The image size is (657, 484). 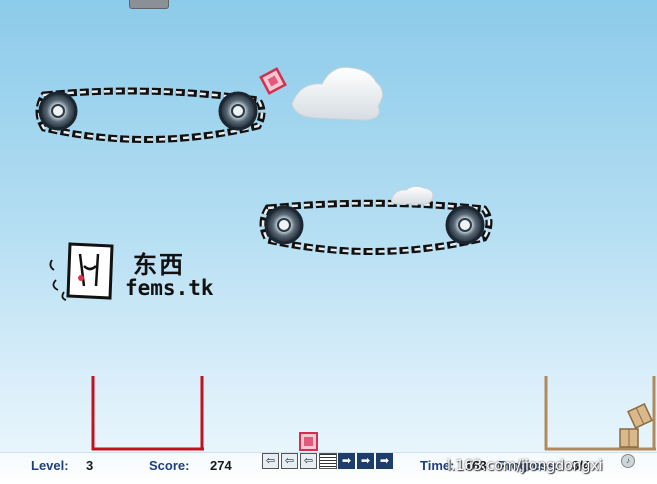 I want to click on falling-box, so click(x=273, y=81).